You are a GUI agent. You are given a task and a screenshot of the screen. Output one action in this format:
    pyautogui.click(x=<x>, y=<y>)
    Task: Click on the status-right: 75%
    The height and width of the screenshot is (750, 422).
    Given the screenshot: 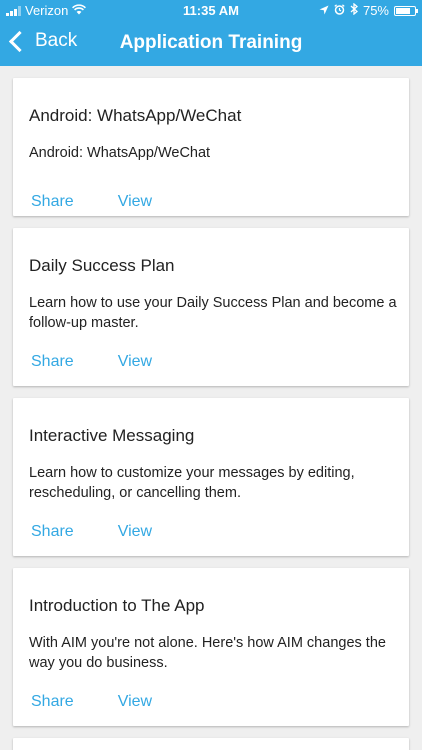 What is the action you would take?
    pyautogui.click(x=368, y=10)
    